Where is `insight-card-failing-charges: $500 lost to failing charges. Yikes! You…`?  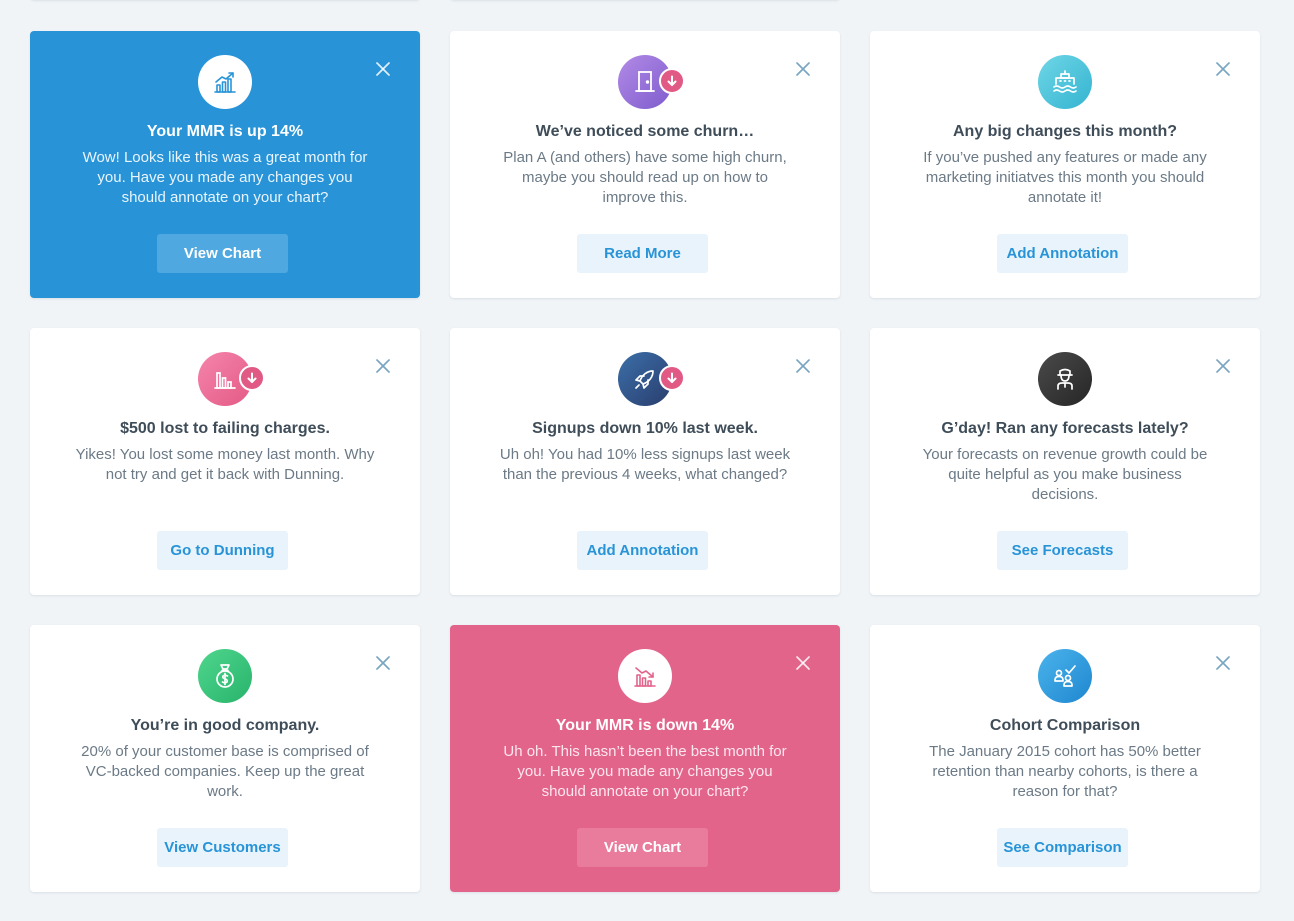
insight-card-failing-charges: $500 lost to failing charges. Yikes! You… is located at coordinates (225, 461).